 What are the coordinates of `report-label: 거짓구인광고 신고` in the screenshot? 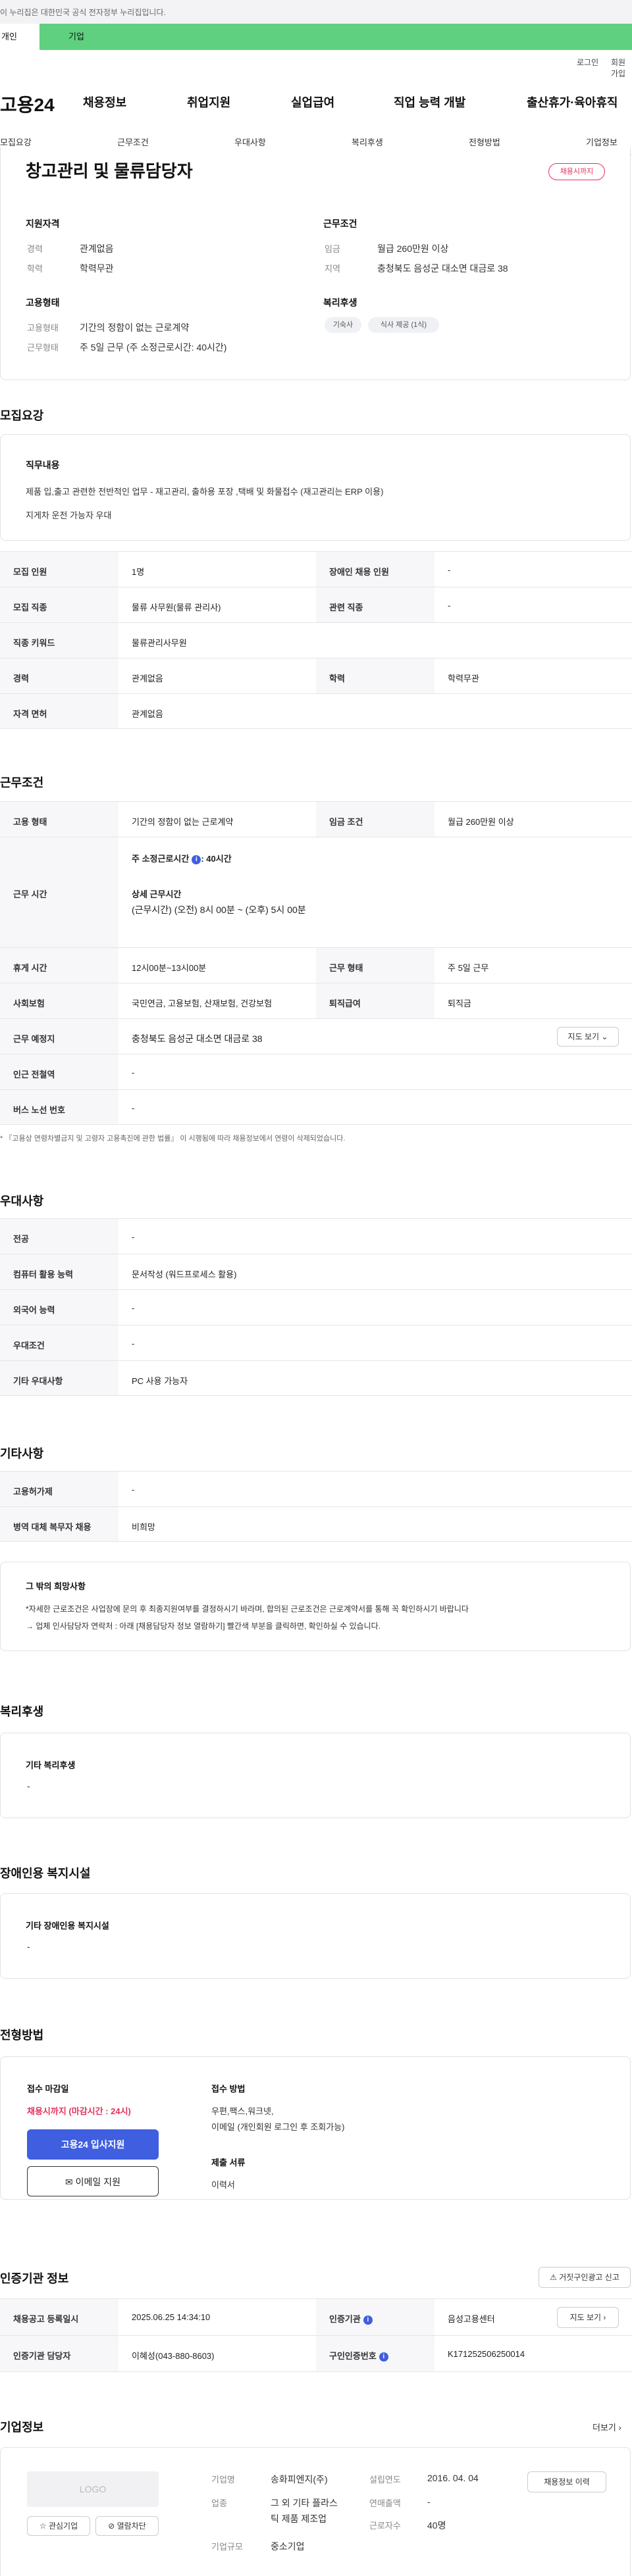 It's located at (589, 2277).